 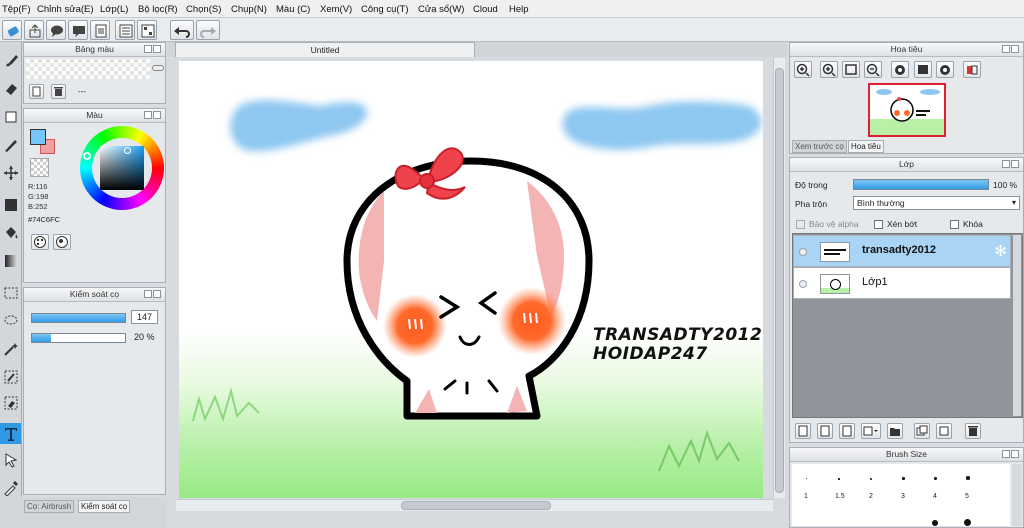 I want to click on reset-view-button, so click(x=923, y=69).